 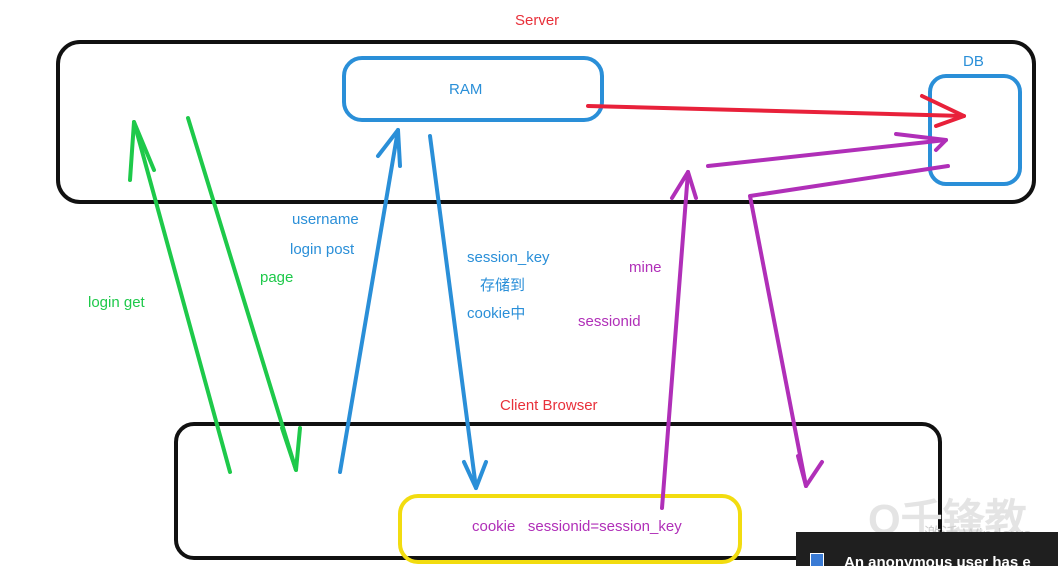 I want to click on server-label: Server, so click(x=537, y=20).